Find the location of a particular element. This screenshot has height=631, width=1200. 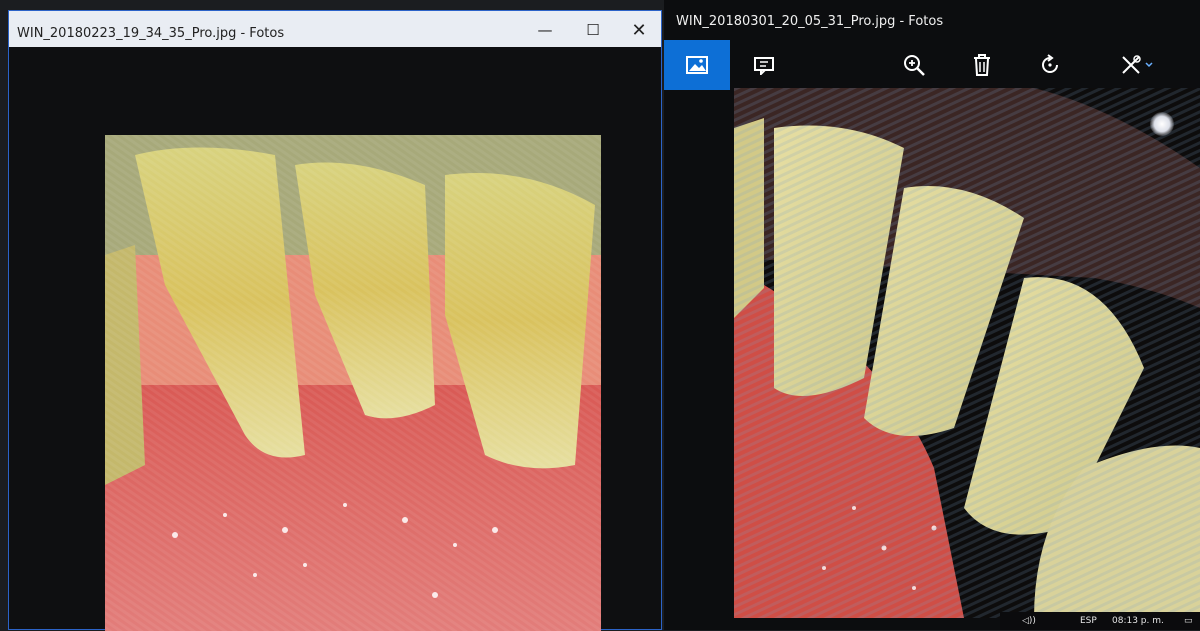

title-bar: WIN_20180301_20_05_31_Pro.jpg - Fotos is located at coordinates (932, 20).